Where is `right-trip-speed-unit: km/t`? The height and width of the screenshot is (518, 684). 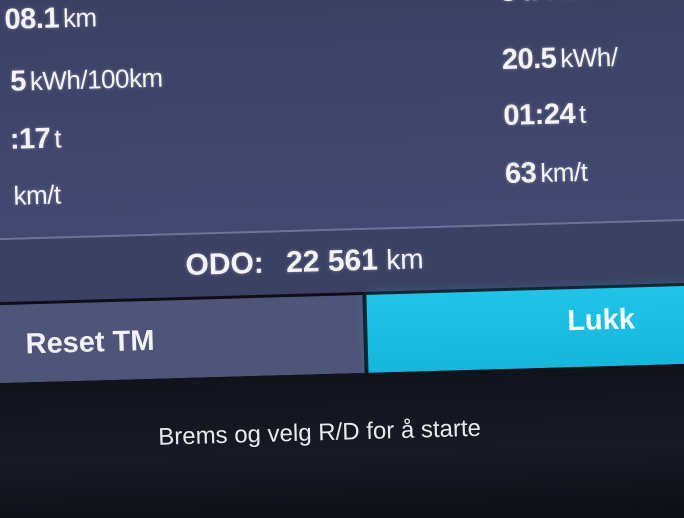 right-trip-speed-unit: km/t is located at coordinates (563, 172).